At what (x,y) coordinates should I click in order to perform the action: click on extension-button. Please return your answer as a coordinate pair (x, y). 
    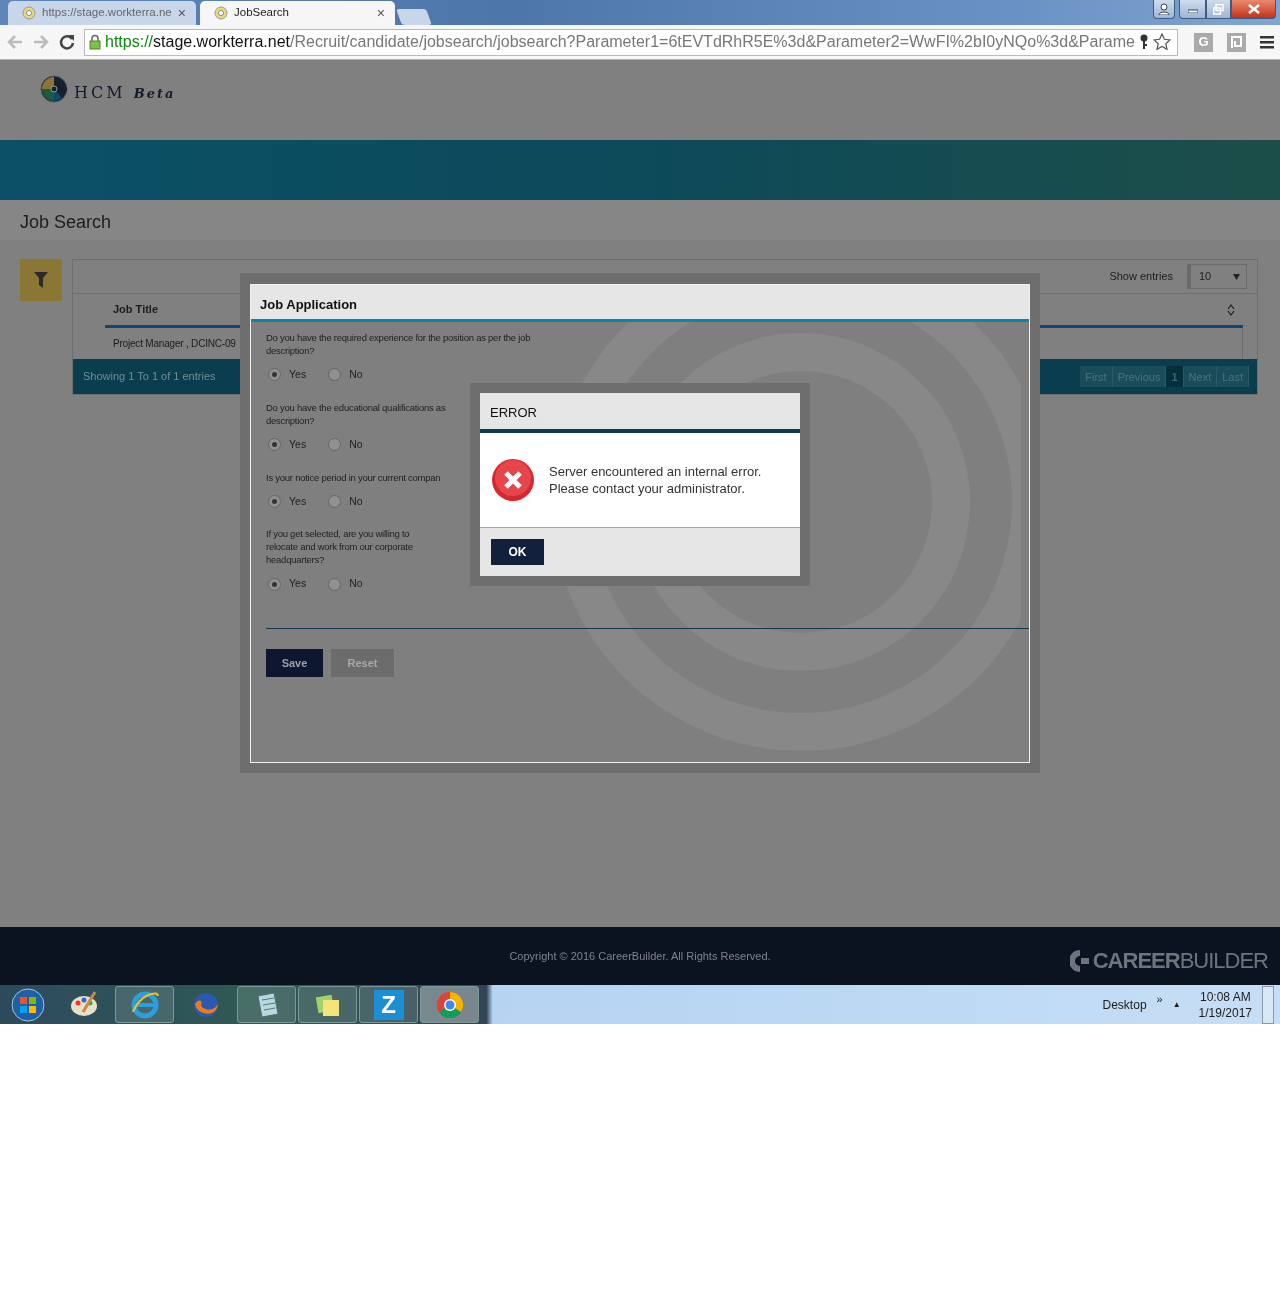
    Looking at the image, I should click on (1236, 42).